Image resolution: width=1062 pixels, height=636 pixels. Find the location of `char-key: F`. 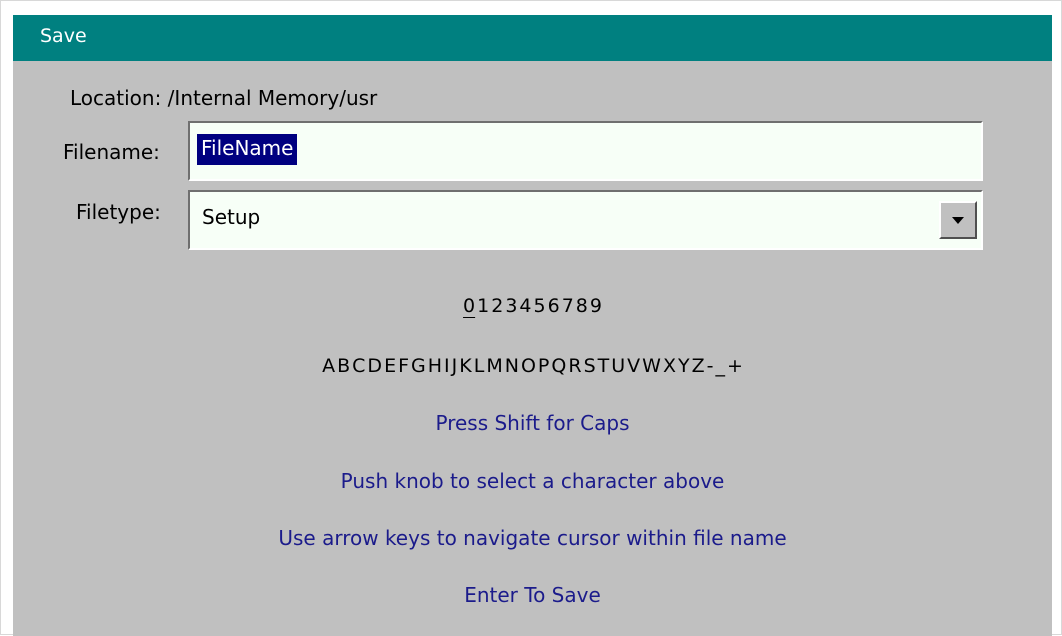

char-key: F is located at coordinates (403, 366).